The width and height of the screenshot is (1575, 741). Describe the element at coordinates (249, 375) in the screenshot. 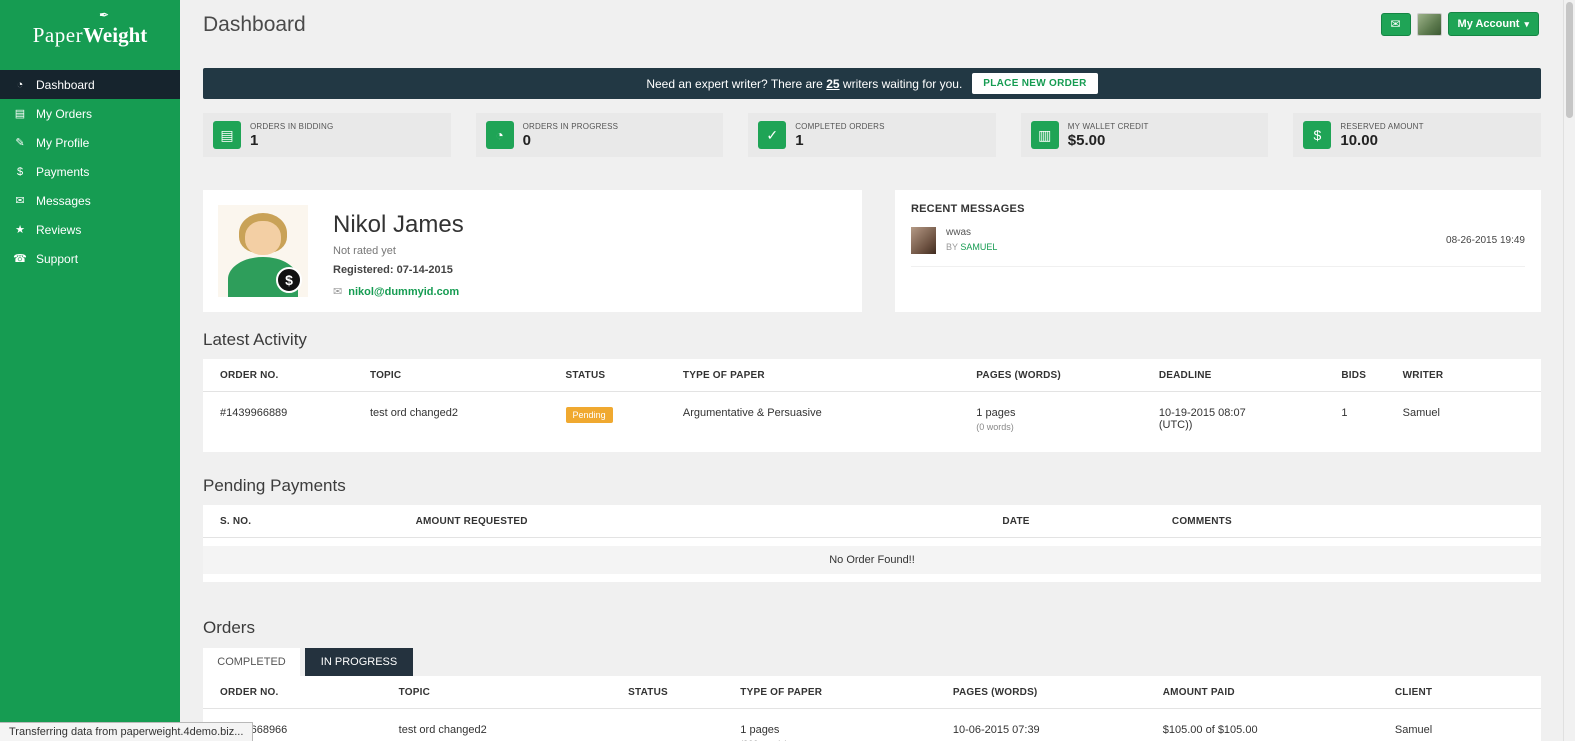

I see `column-header: ORDER NO.` at that location.